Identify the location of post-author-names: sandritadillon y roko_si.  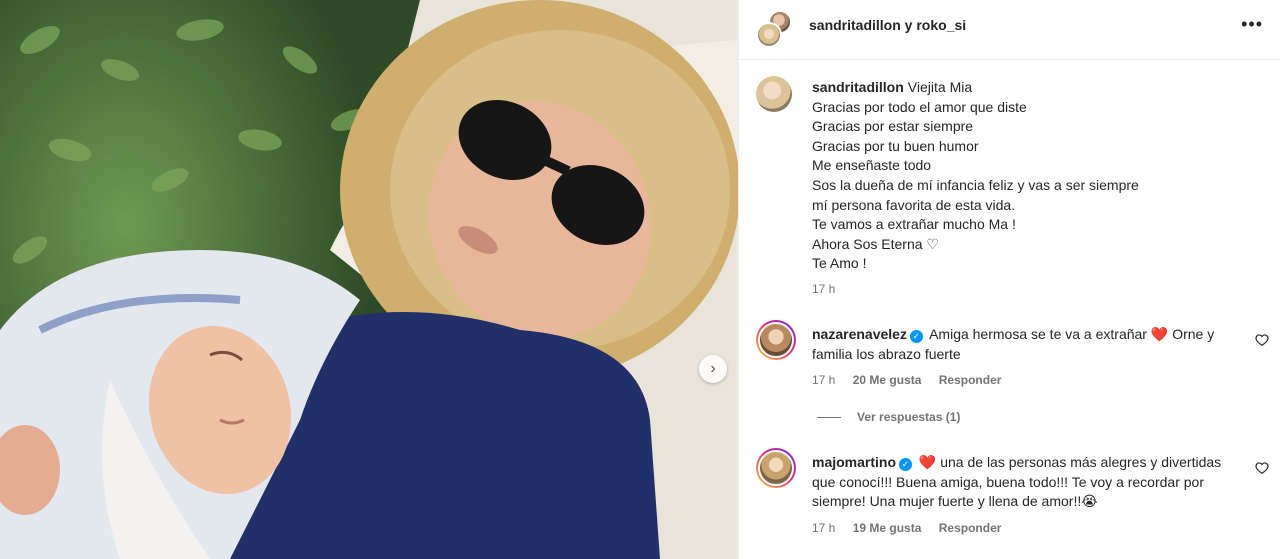
(887, 25).